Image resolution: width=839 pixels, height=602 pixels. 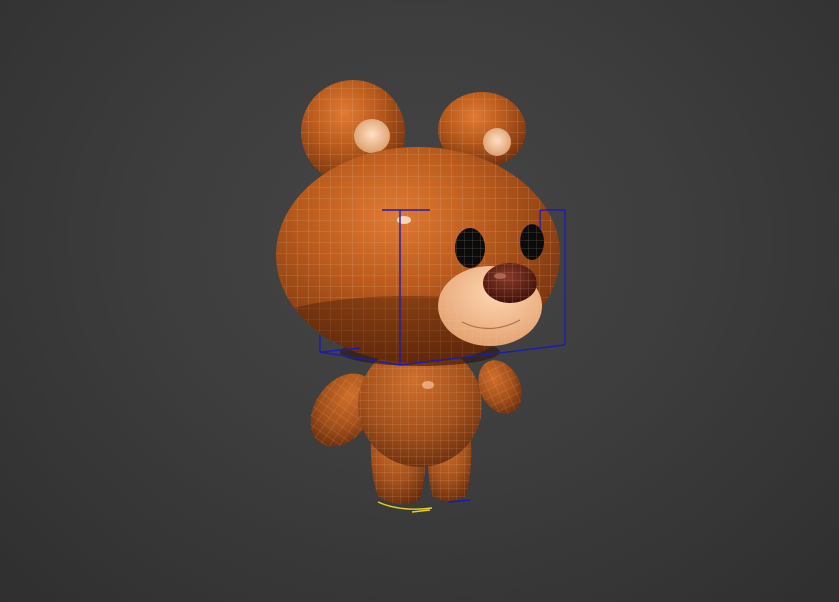 What do you see at coordinates (404, 220) in the screenshot?
I see `specular-highlight` at bounding box center [404, 220].